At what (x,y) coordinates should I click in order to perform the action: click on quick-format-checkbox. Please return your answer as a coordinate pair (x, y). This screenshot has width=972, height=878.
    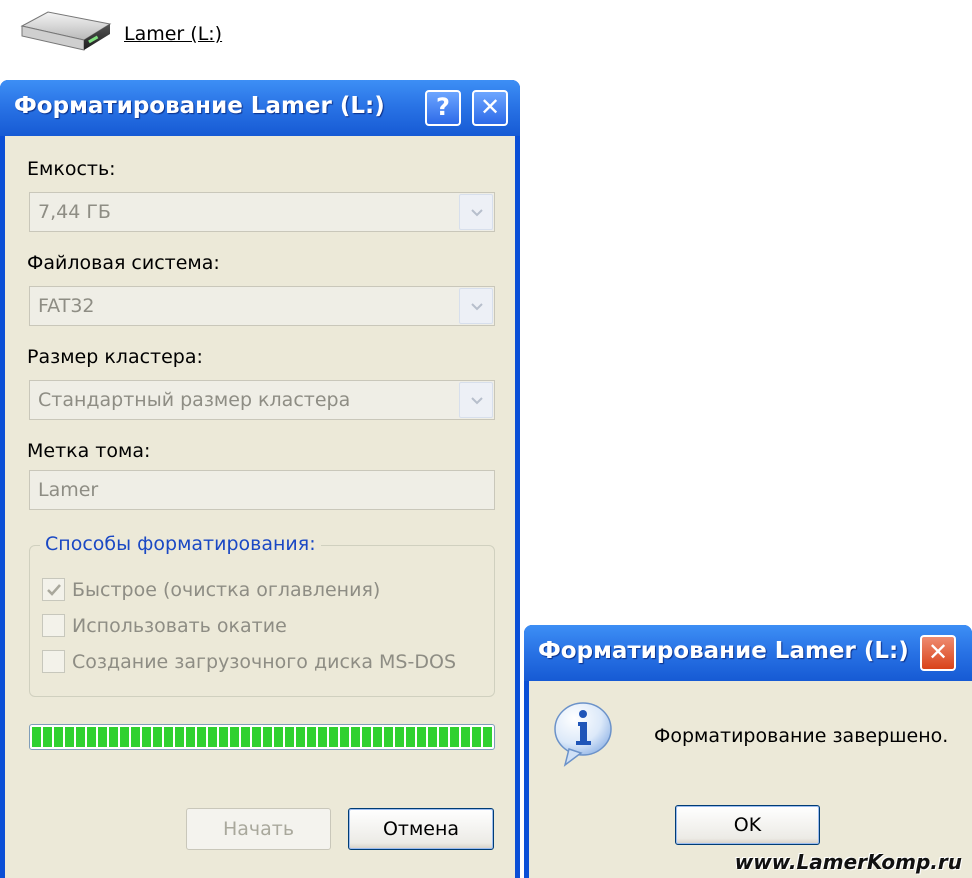
    Looking at the image, I should click on (53, 589).